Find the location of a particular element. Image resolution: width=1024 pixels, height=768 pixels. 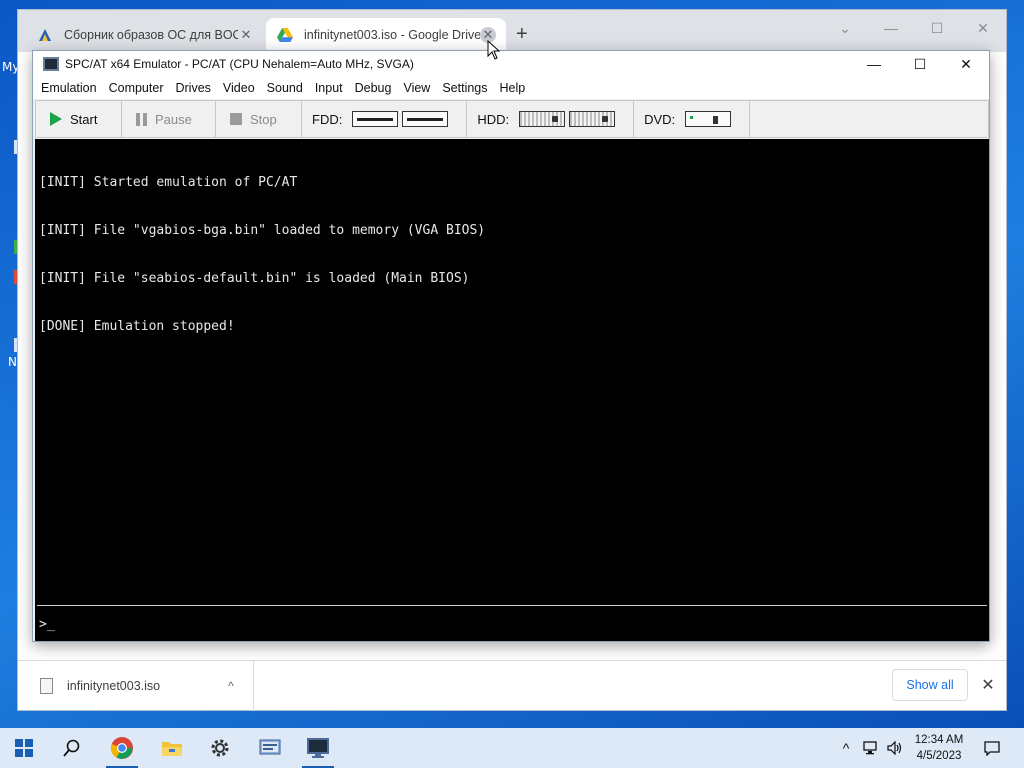

stop-icon is located at coordinates (236, 119).